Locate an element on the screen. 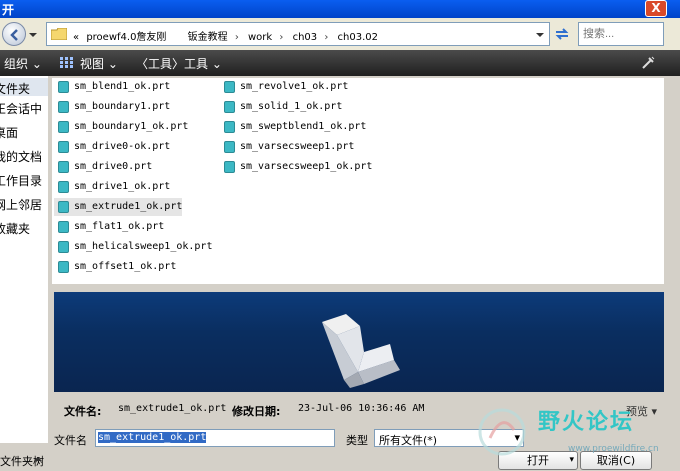  file-item: sm_varsecsweep1.prt is located at coordinates (287, 147).